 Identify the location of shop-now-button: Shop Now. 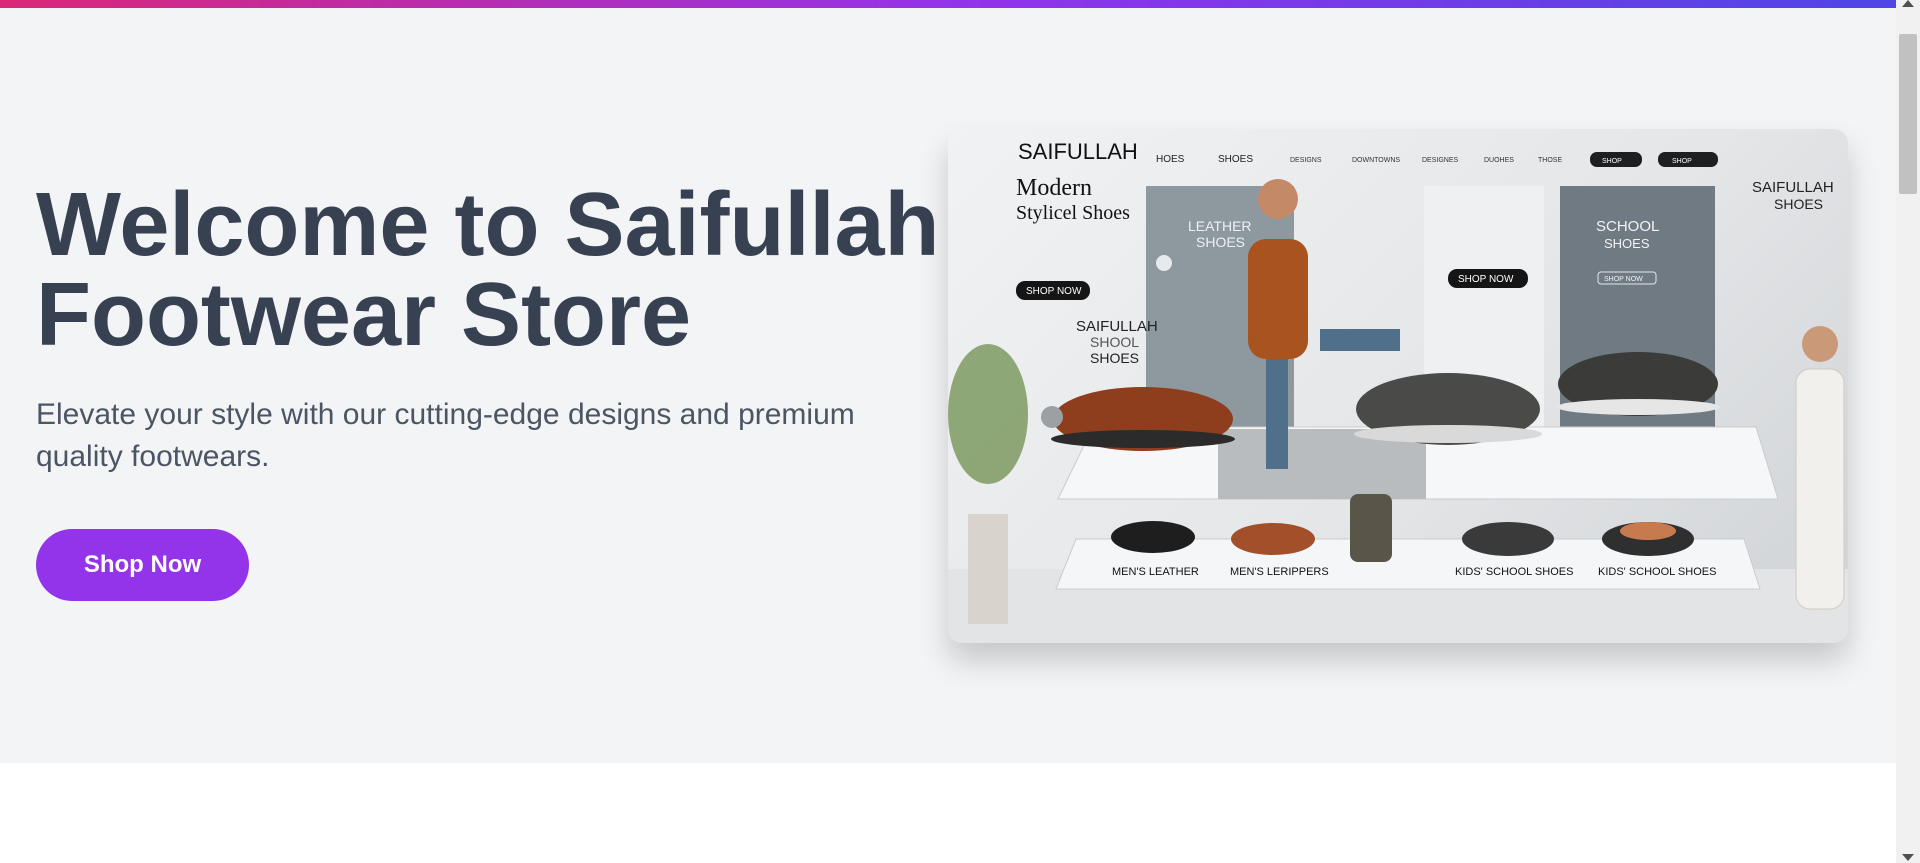
(142, 565).